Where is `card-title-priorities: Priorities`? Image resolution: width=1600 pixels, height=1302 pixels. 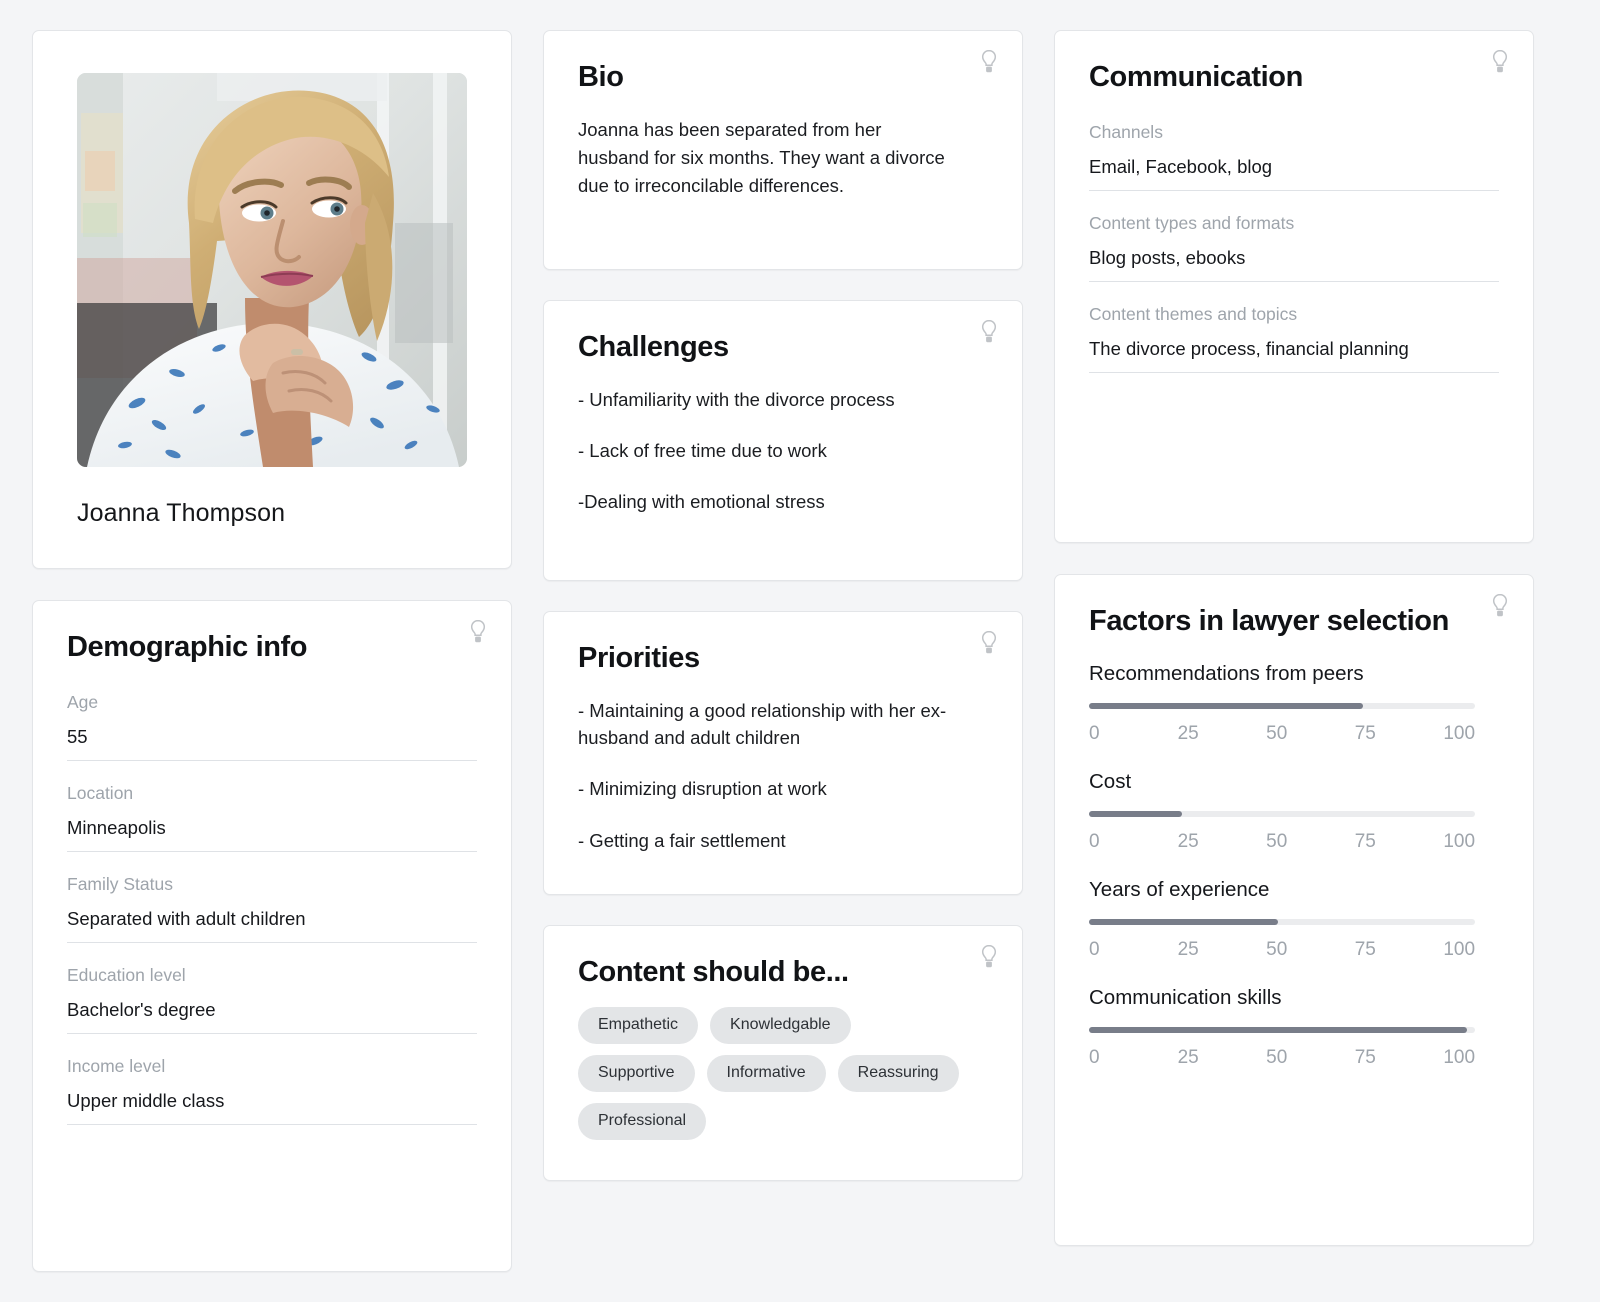 card-title-priorities: Priorities is located at coordinates (639, 658).